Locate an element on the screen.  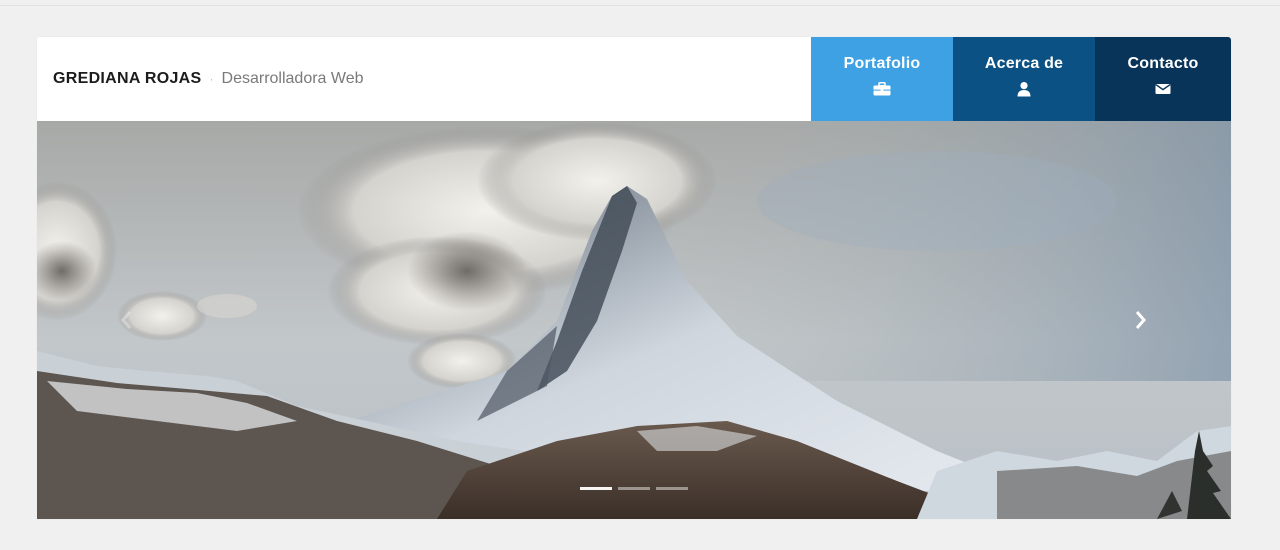
nav-item-label: Portafolio is located at coordinates (882, 63).